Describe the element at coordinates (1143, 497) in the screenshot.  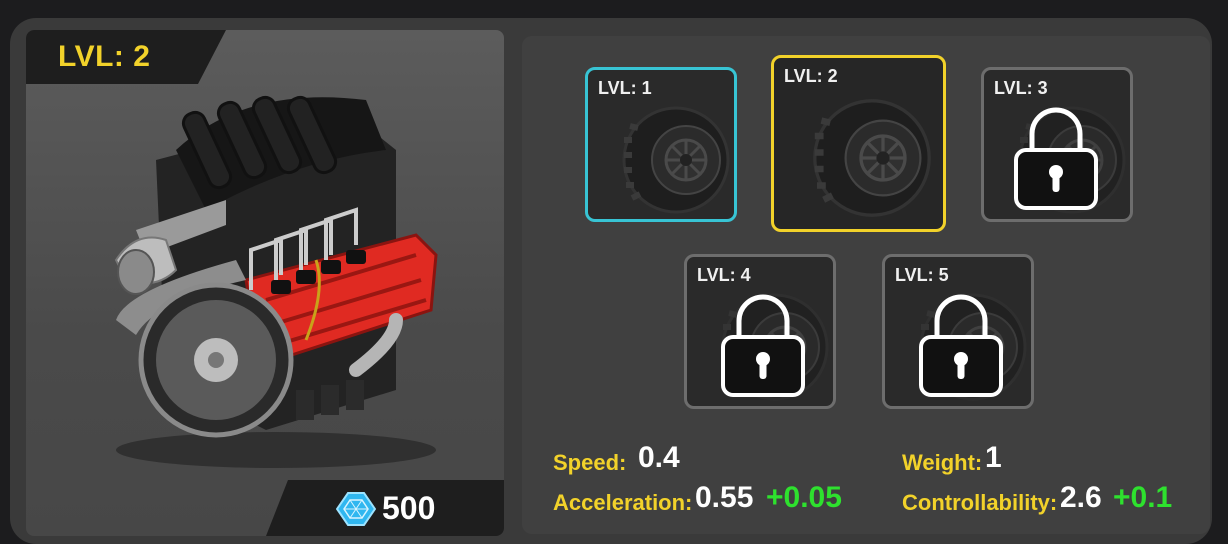
I see `controllability-bonus: +0.1` at that location.